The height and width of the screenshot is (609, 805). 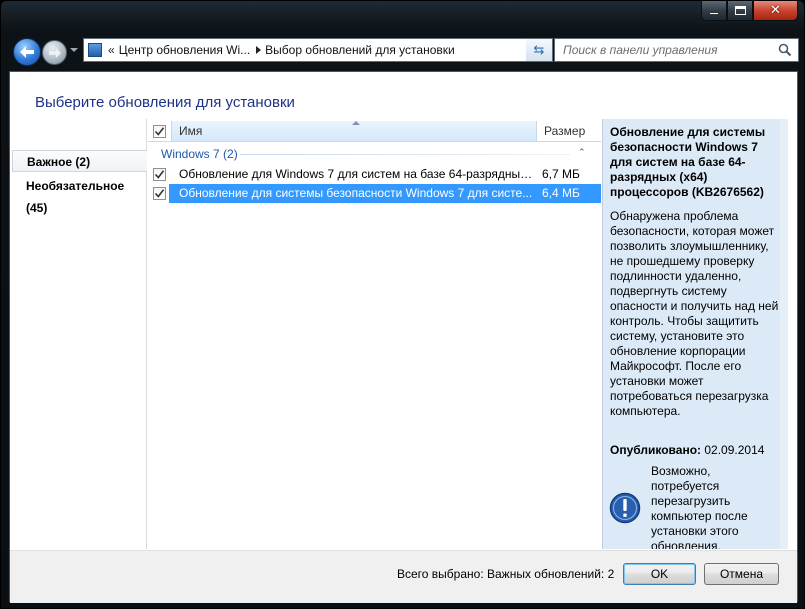 I want to click on cancel-button: Отмена, so click(x=741, y=574).